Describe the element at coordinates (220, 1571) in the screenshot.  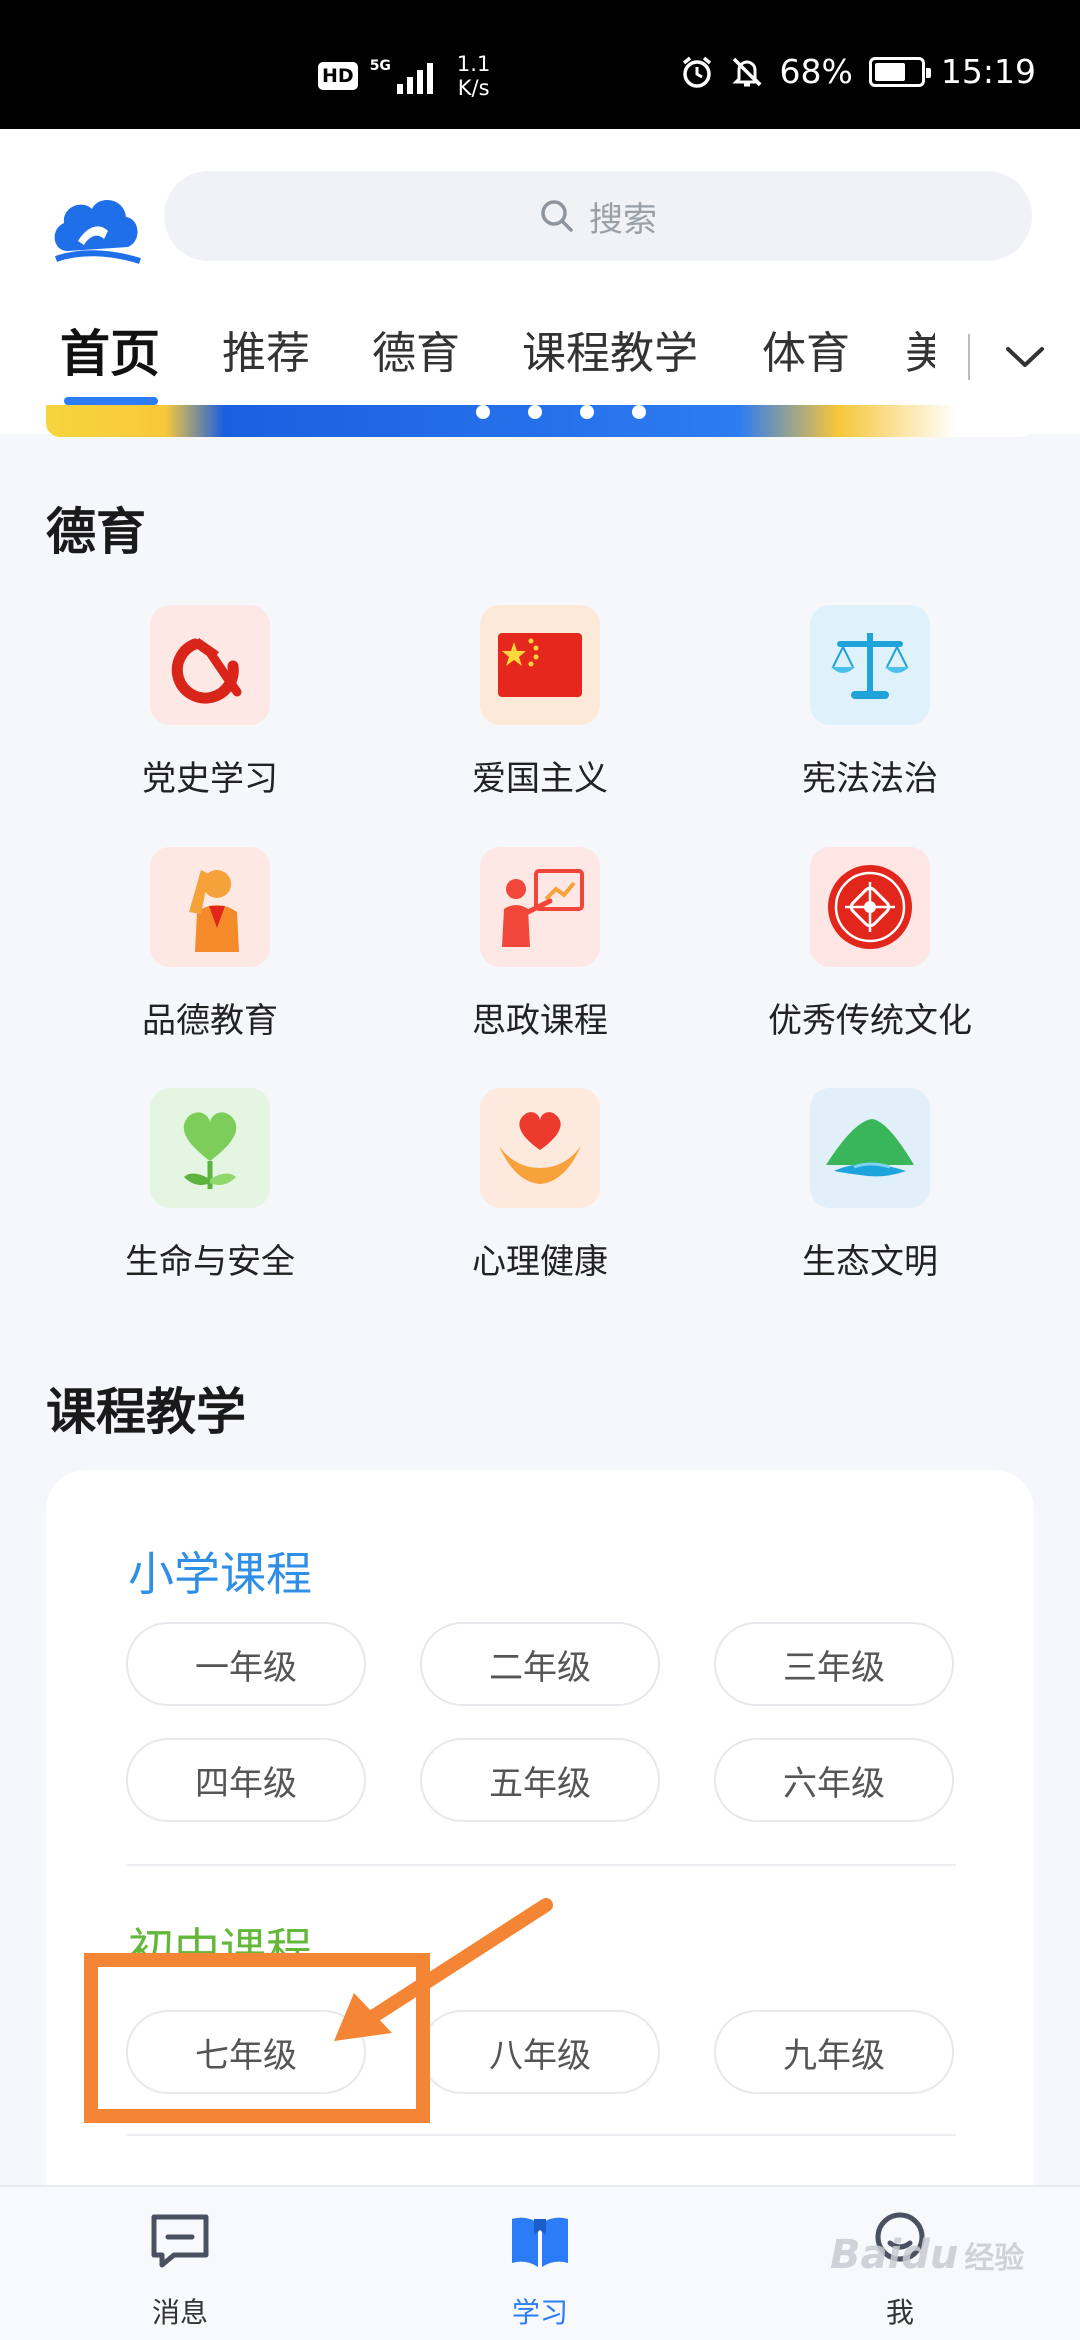
I see `primary-courses-title: 小学课程` at that location.